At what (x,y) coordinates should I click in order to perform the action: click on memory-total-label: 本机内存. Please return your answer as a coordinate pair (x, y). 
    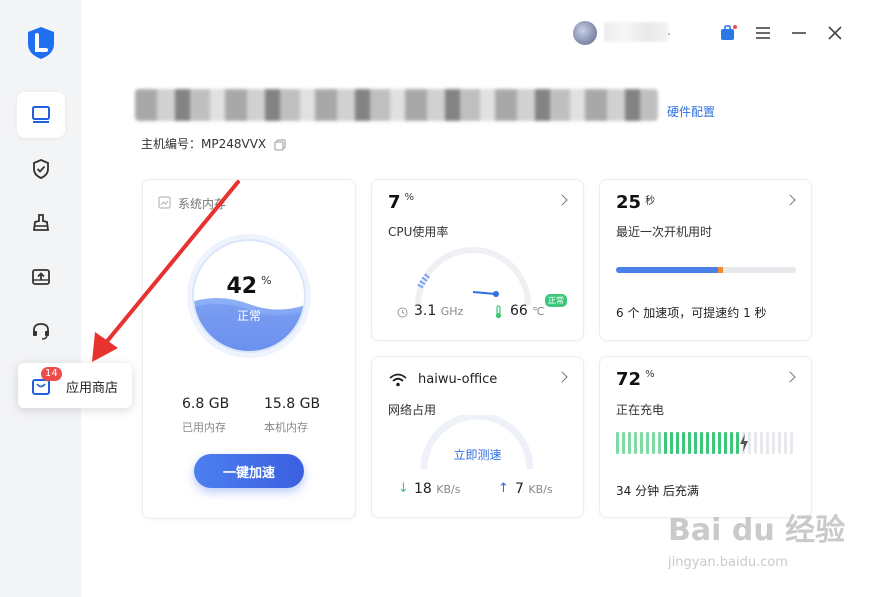
    Looking at the image, I should click on (286, 427).